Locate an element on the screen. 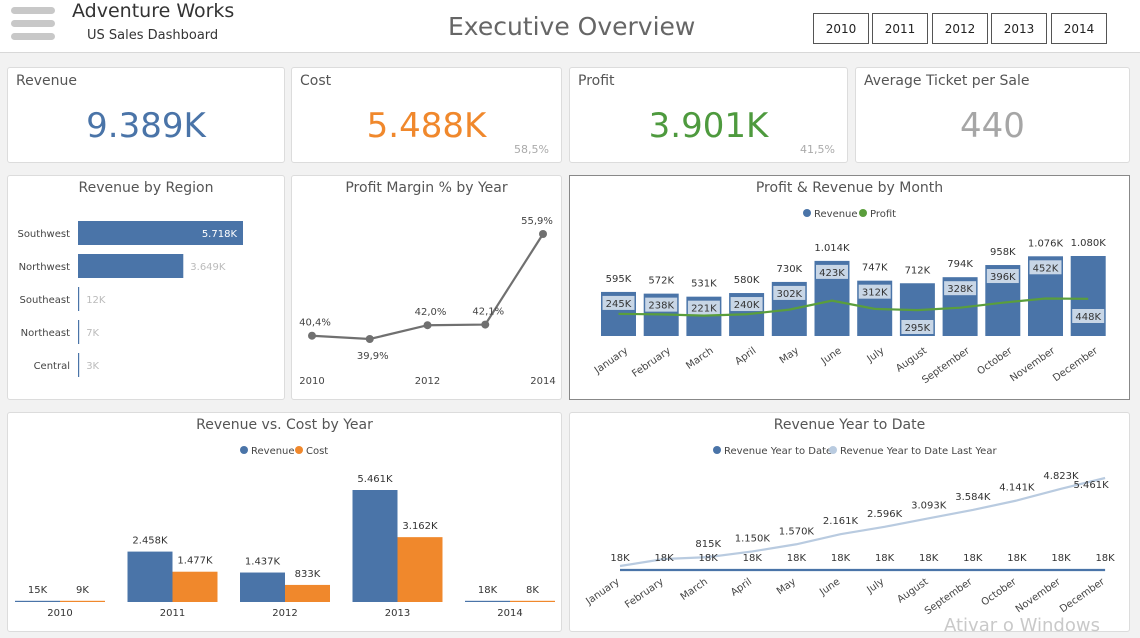  cost-data-label: 3.162K is located at coordinates (420, 526).